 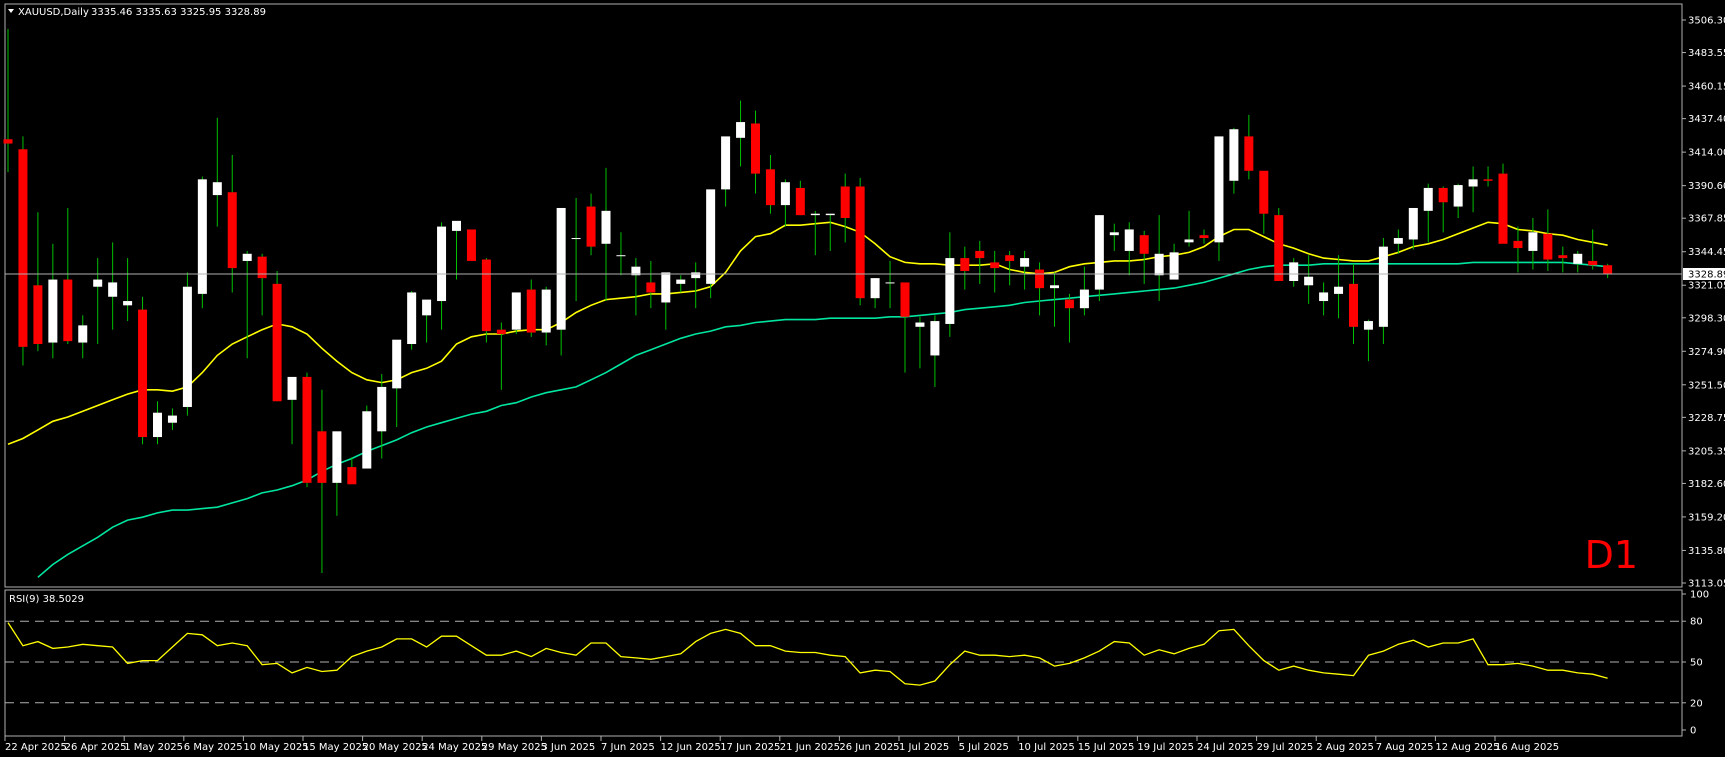 I want to click on price-tick-label: 3298.30, so click(x=1706, y=318).